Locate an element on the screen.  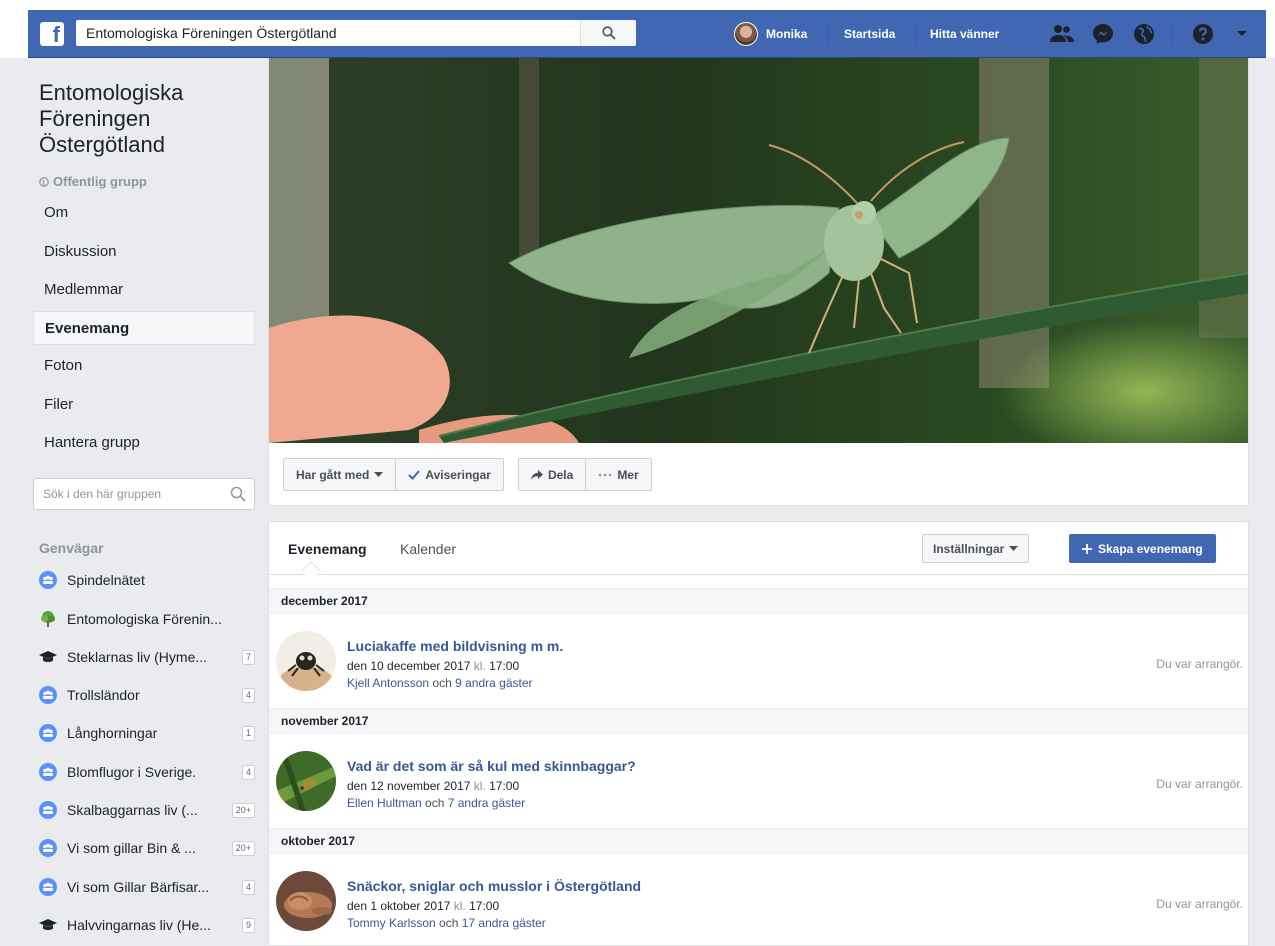
shortcut-item: Spindelnätet is located at coordinates (147, 580).